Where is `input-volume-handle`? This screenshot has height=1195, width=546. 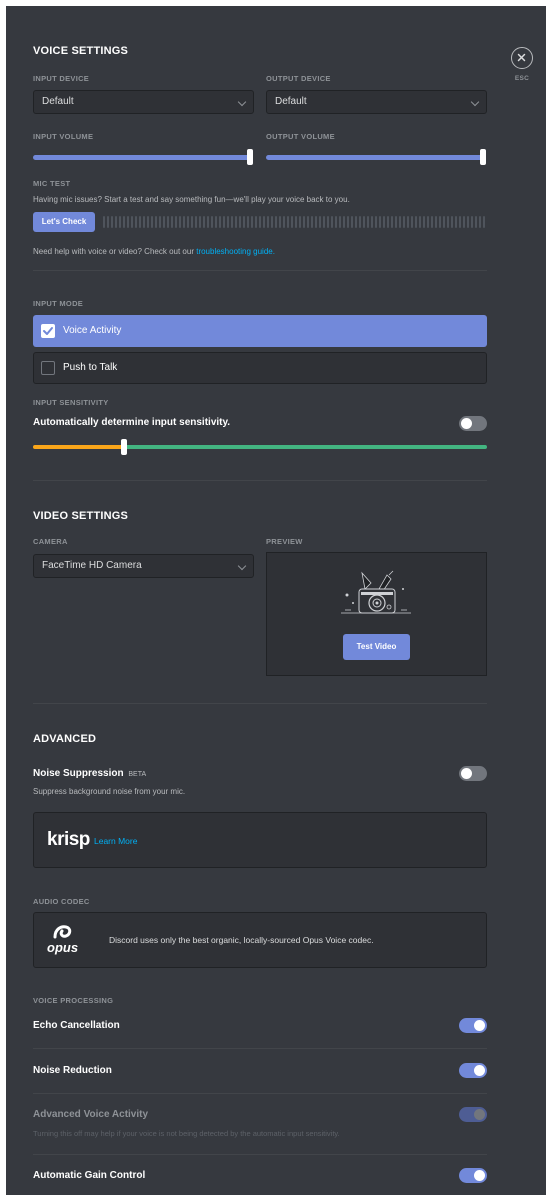
input-volume-handle is located at coordinates (250, 157).